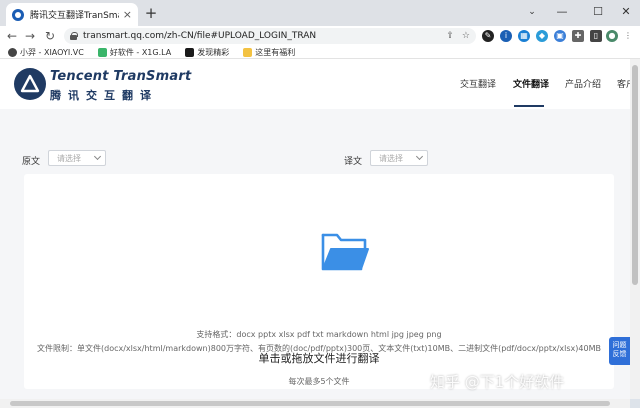 Image resolution: width=640 pixels, height=408 pixels. I want to click on target-language-label: 译文, so click(353, 162).